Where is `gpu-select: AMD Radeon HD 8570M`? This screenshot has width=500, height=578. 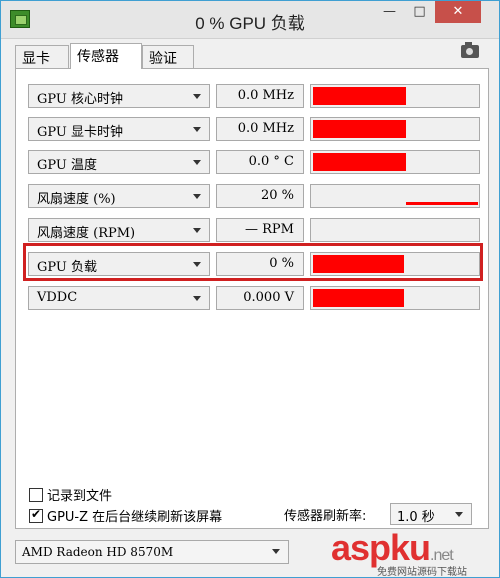
gpu-select: AMD Radeon HD 8570M is located at coordinates (152, 552).